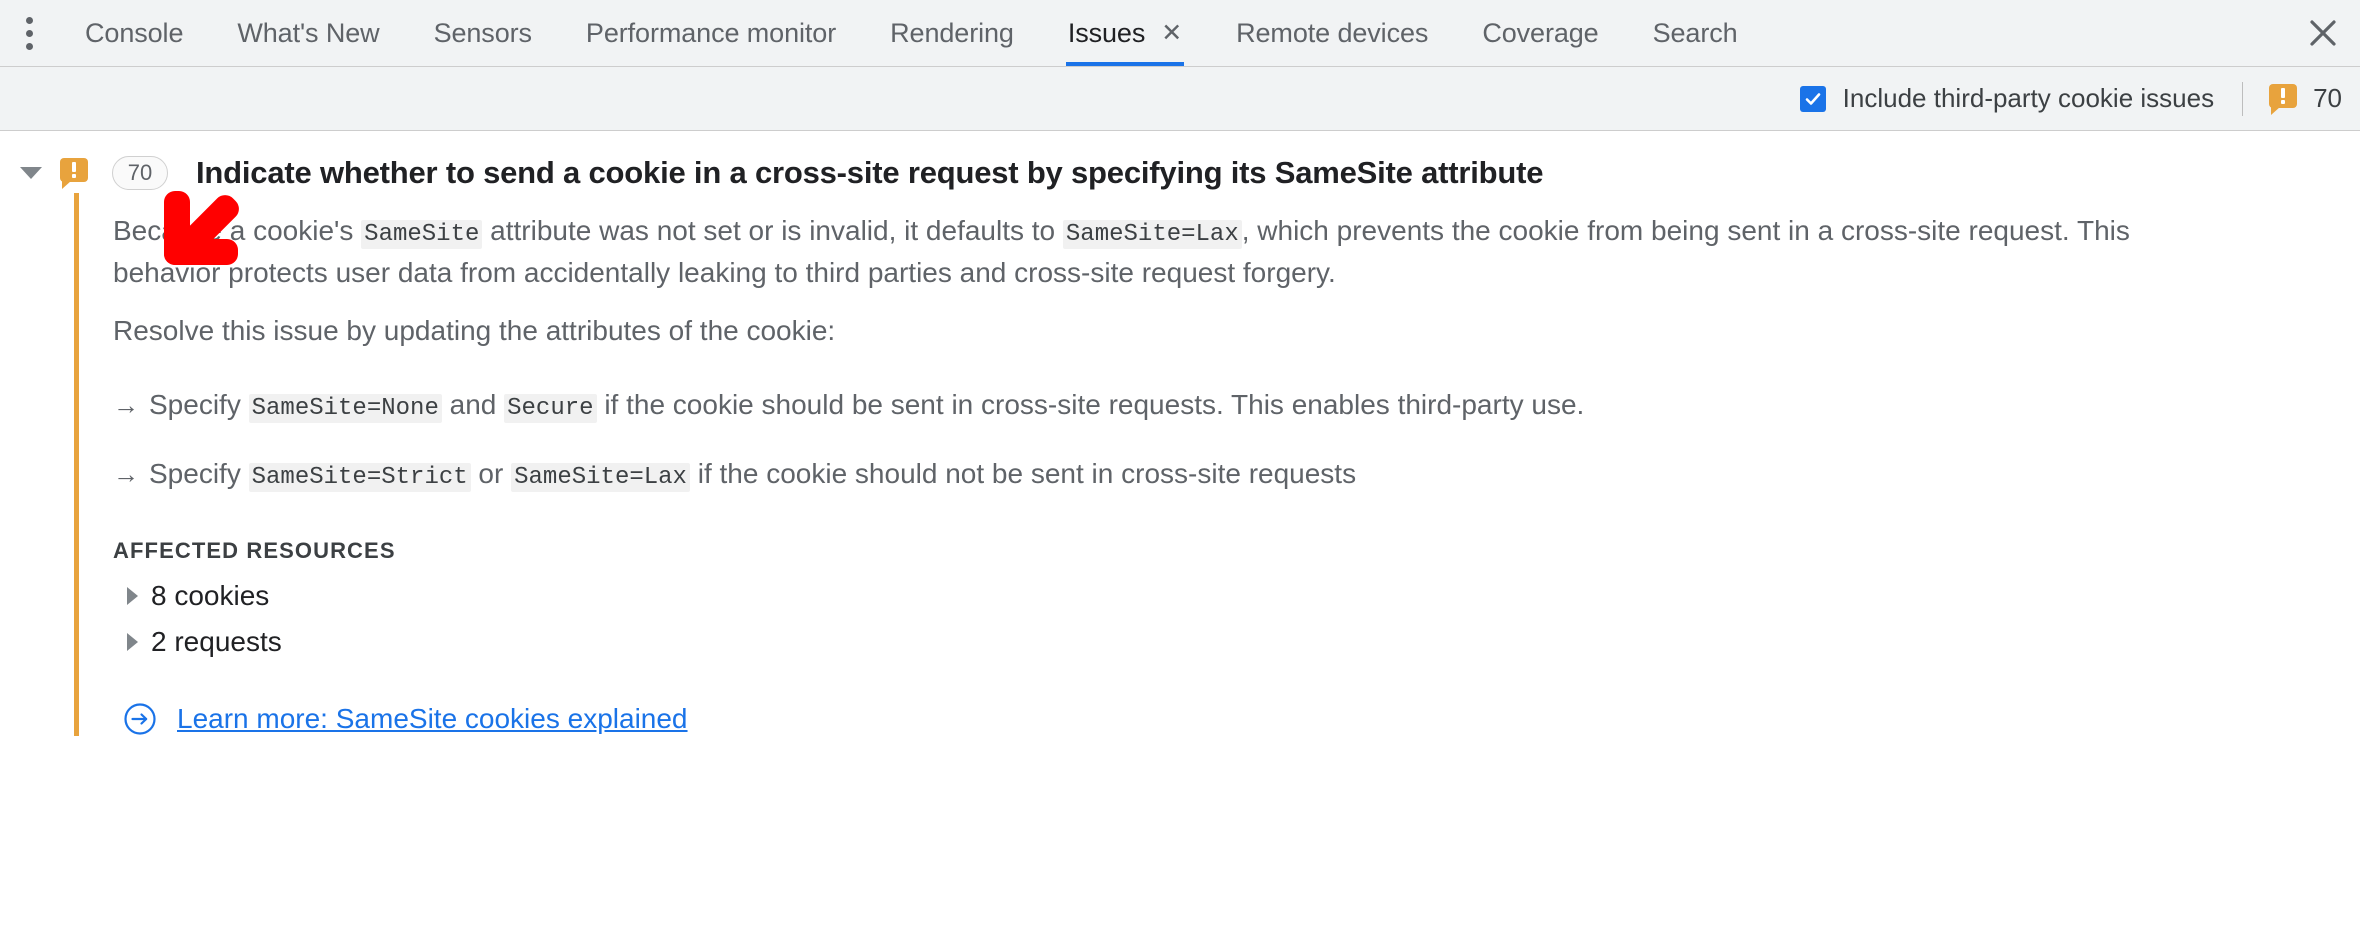  What do you see at coordinates (1812, 98) in the screenshot?
I see `checkbox-checked-icon` at bounding box center [1812, 98].